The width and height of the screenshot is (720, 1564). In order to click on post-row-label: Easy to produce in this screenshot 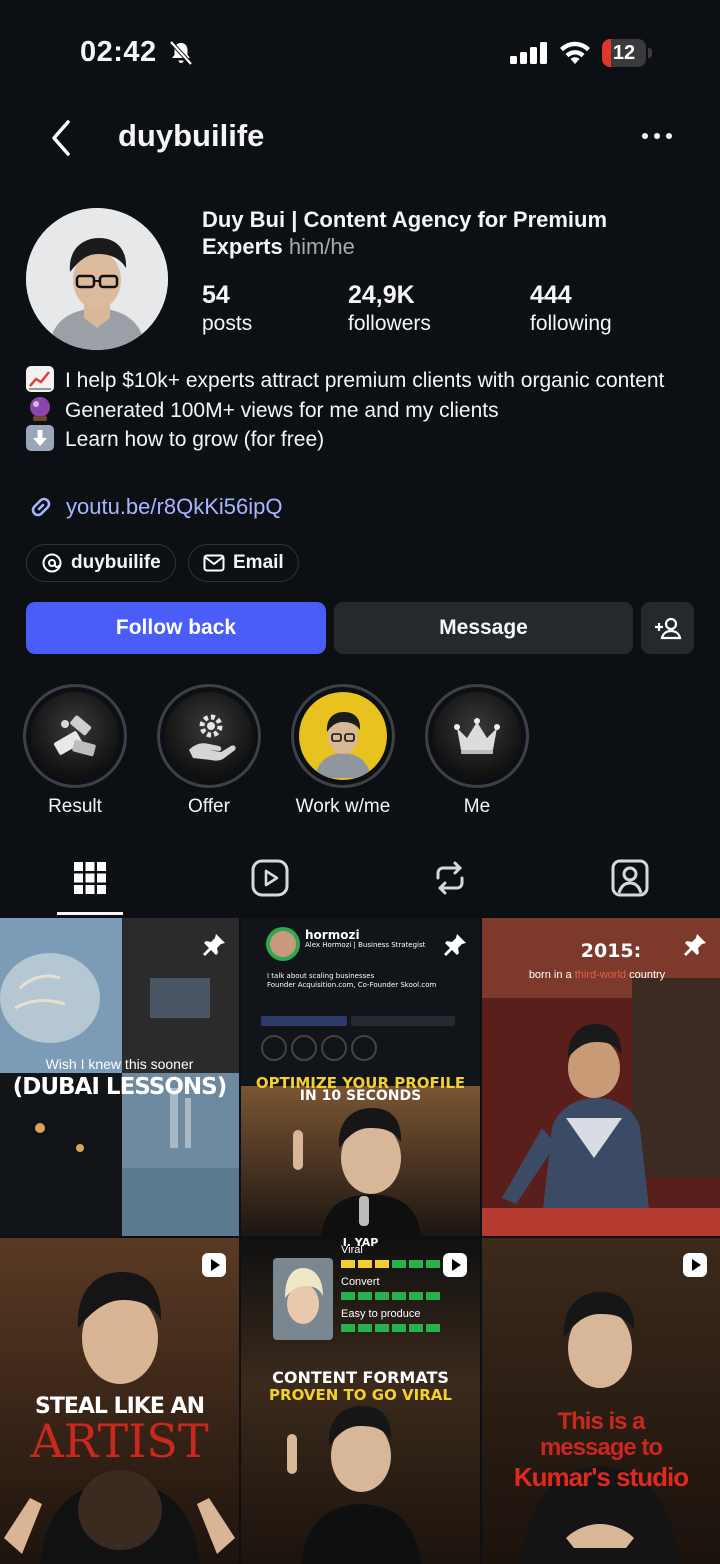, I will do `click(381, 1314)`.